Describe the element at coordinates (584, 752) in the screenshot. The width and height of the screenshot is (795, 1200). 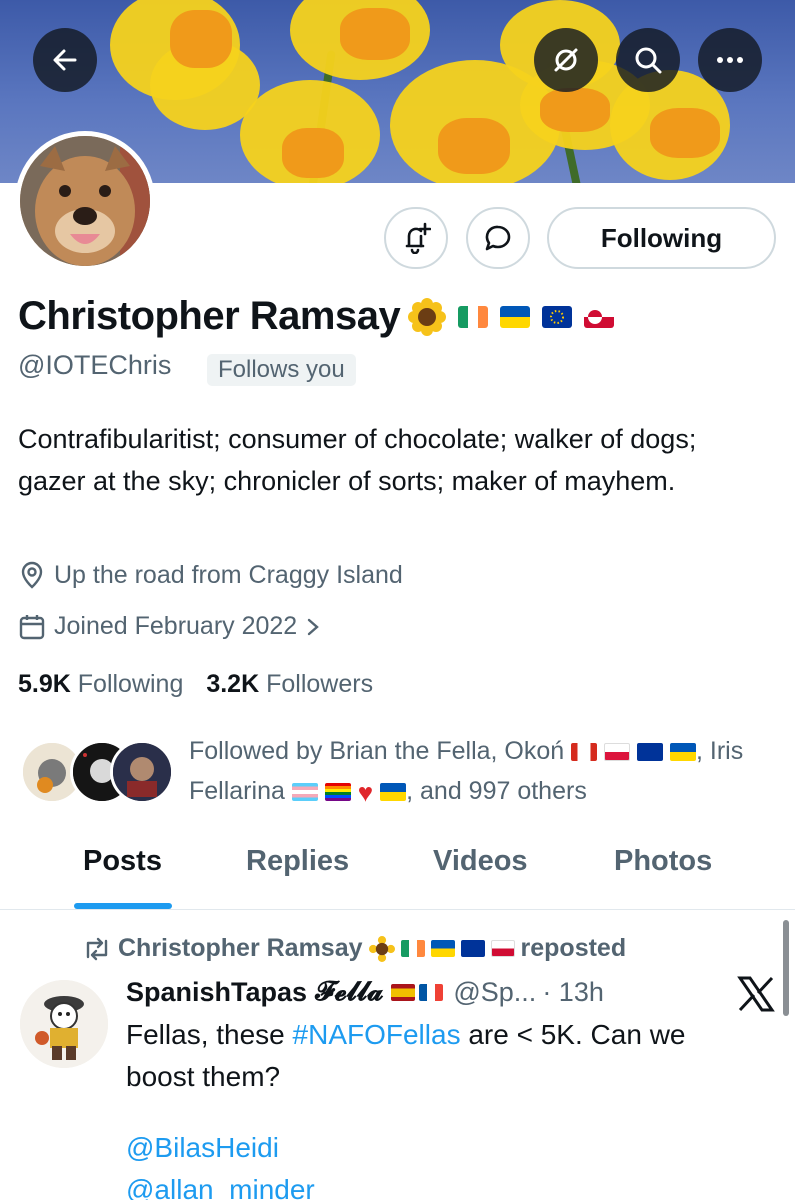
I see `flag-canada-icon` at that location.